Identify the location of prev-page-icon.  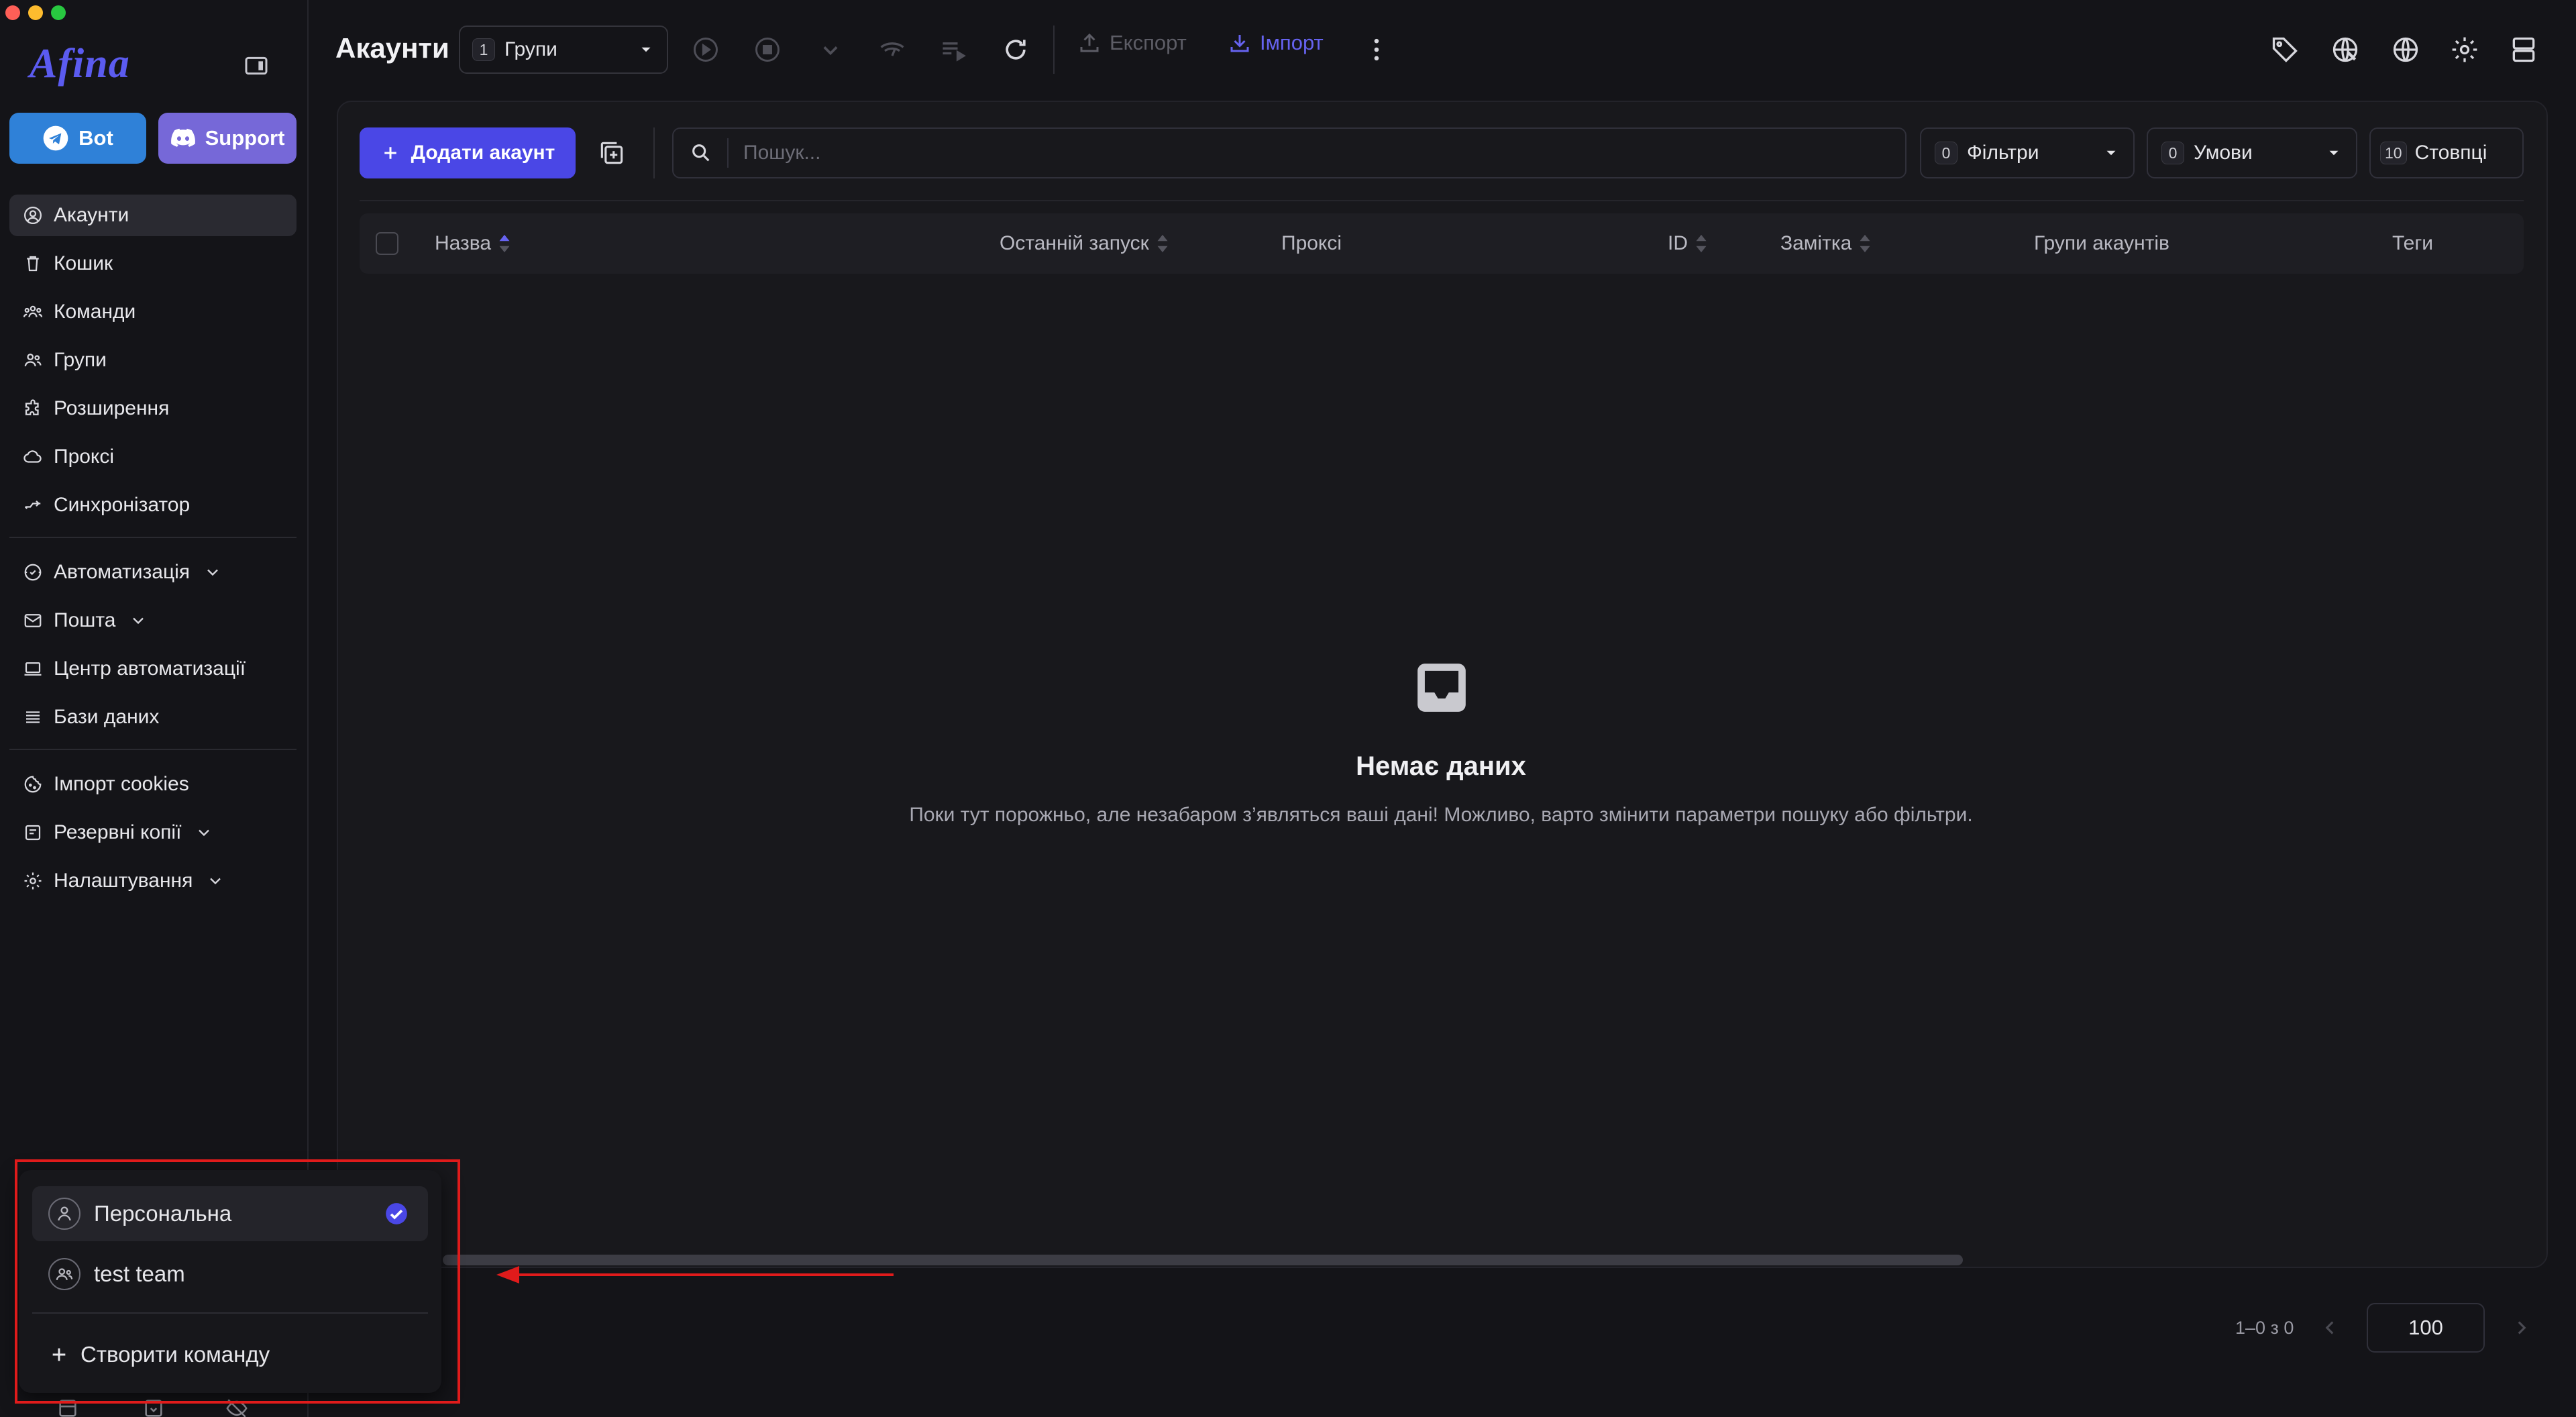
(2329, 1327).